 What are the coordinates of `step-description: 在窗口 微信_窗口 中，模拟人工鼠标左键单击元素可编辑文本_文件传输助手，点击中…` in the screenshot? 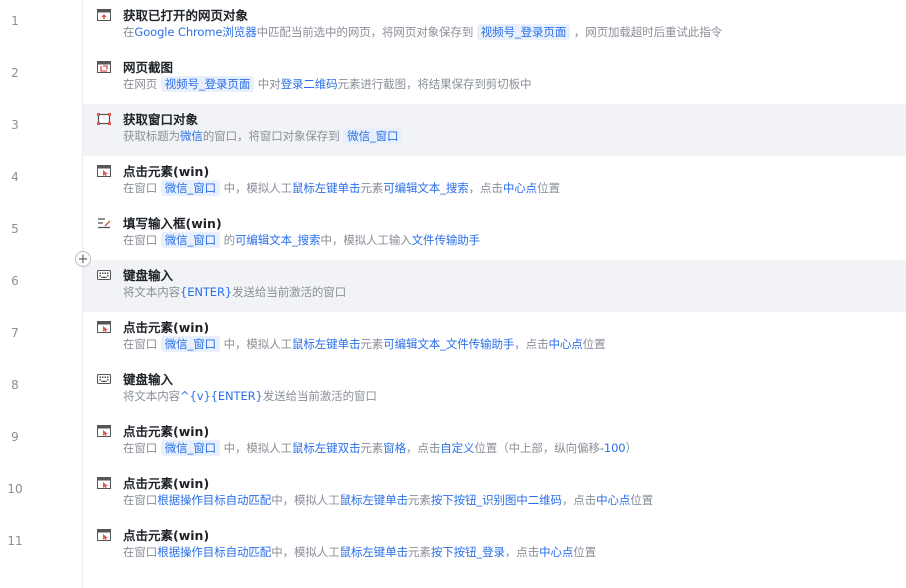 It's located at (364, 344).